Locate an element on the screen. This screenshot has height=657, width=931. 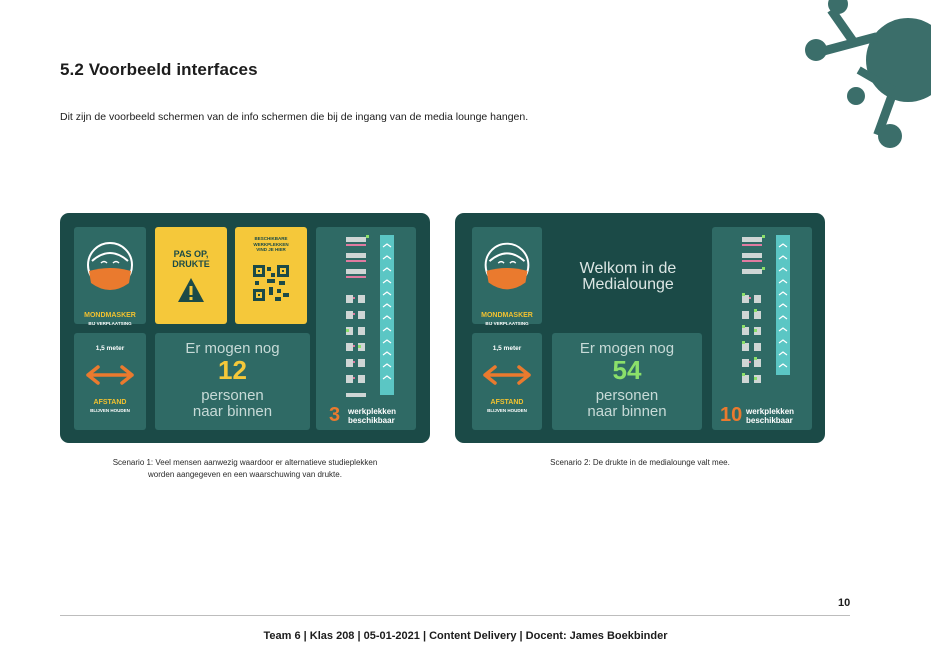
qr-caption: BESCHIKBARE WERKPLEKKEN VIND JE HIER is located at coordinates (271, 244).